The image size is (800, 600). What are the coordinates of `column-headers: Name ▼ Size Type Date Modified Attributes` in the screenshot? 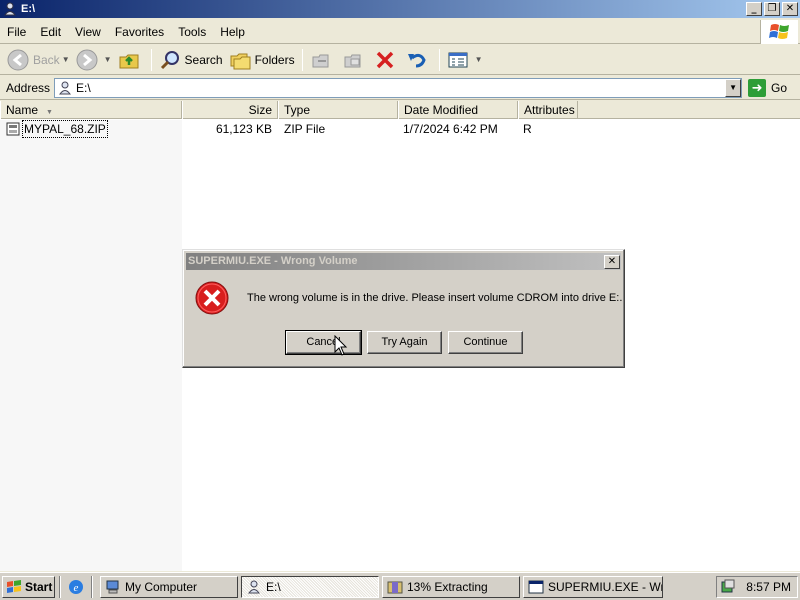 It's located at (400, 110).